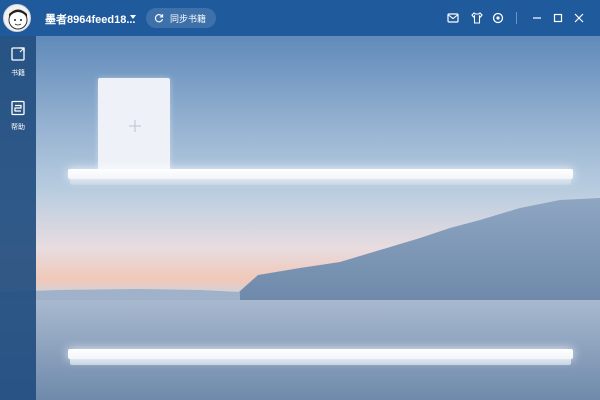 The width and height of the screenshot is (600, 400). Describe the element at coordinates (558, 18) in the screenshot. I see `maximize-icon` at that location.